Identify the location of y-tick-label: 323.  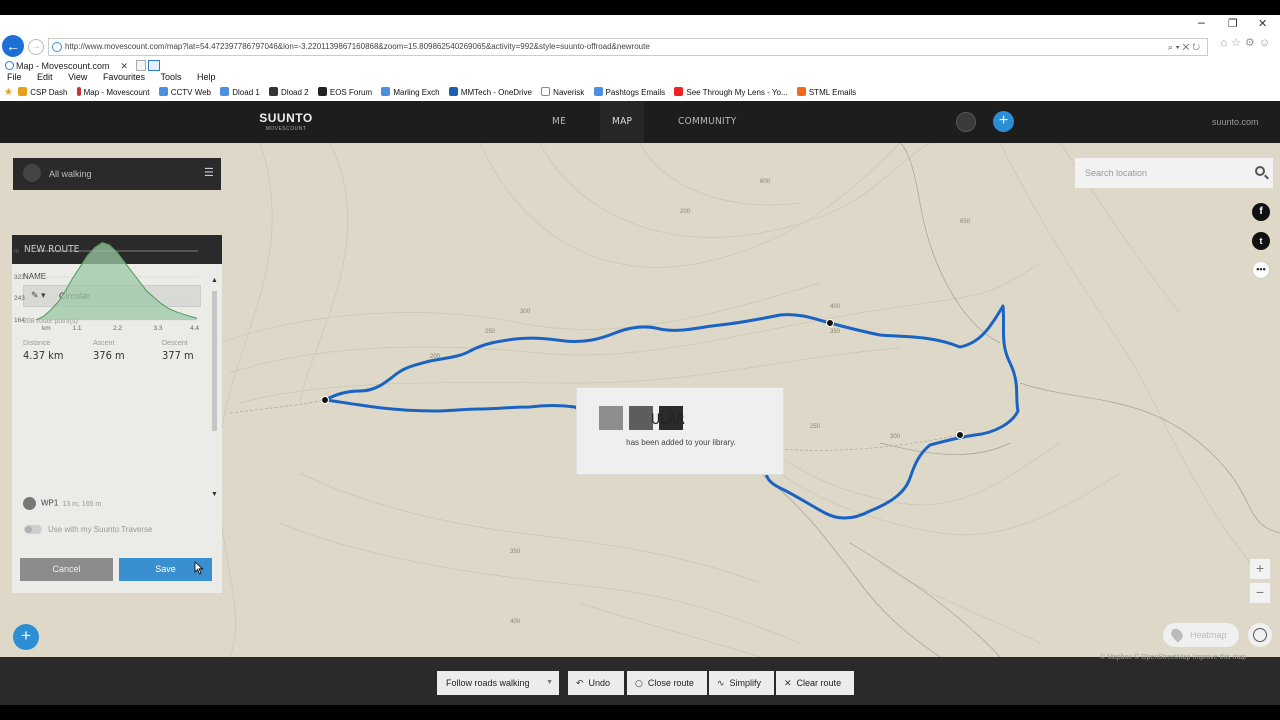
(19, 277).